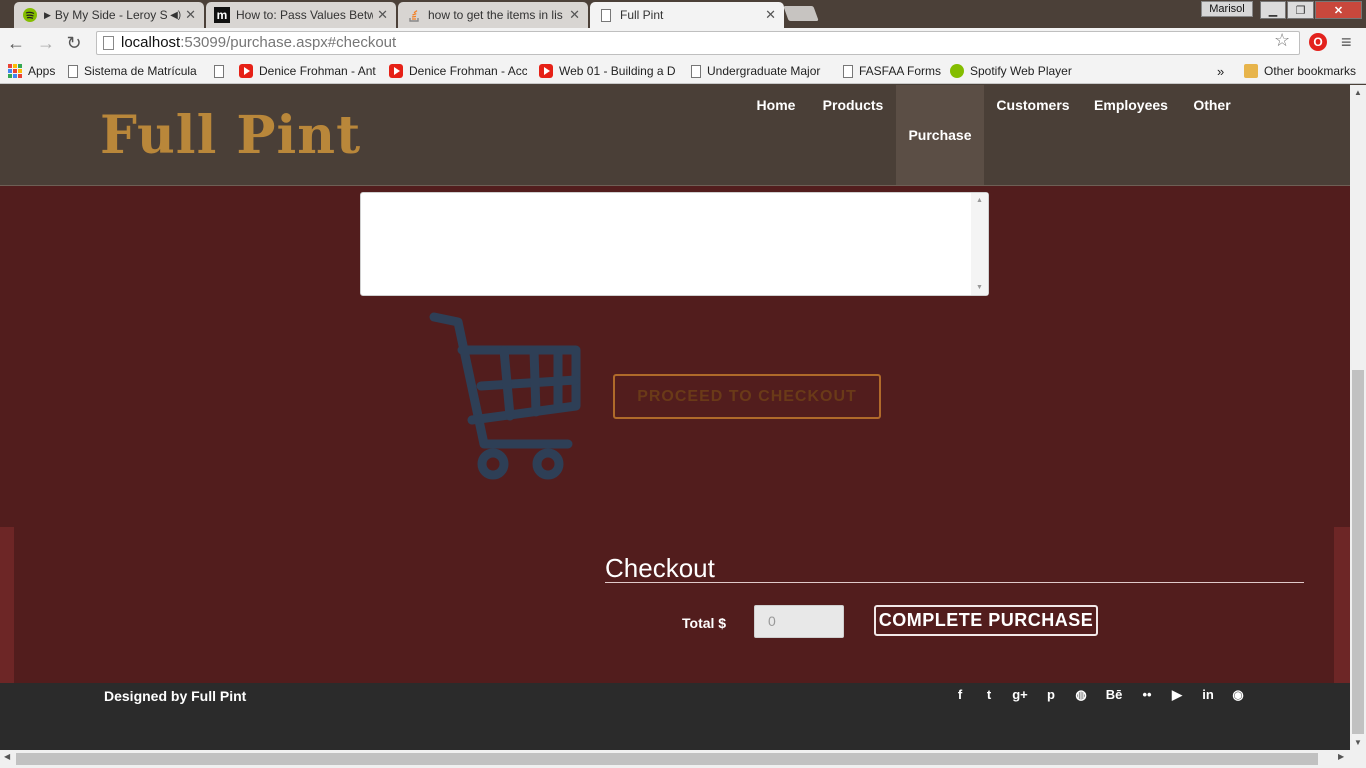 Image resolution: width=1366 pixels, height=768 pixels. I want to click on tab-how-to-pass: m How to: Pass Values Betw ✕, so click(301, 15).